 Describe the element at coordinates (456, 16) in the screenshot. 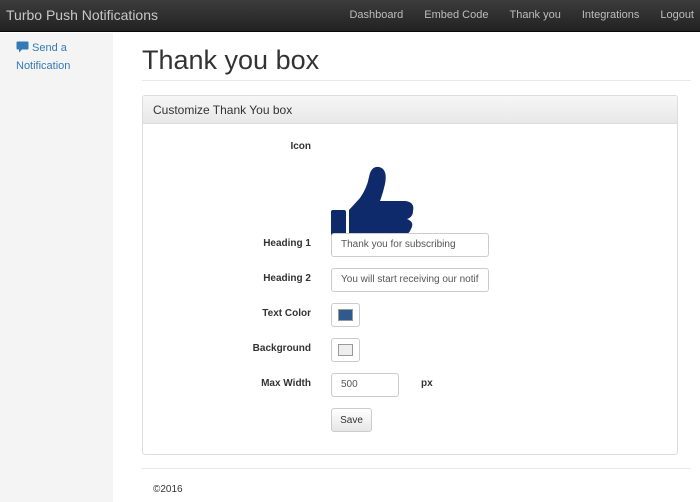

I see `nav-embed-code: Embed Code` at that location.